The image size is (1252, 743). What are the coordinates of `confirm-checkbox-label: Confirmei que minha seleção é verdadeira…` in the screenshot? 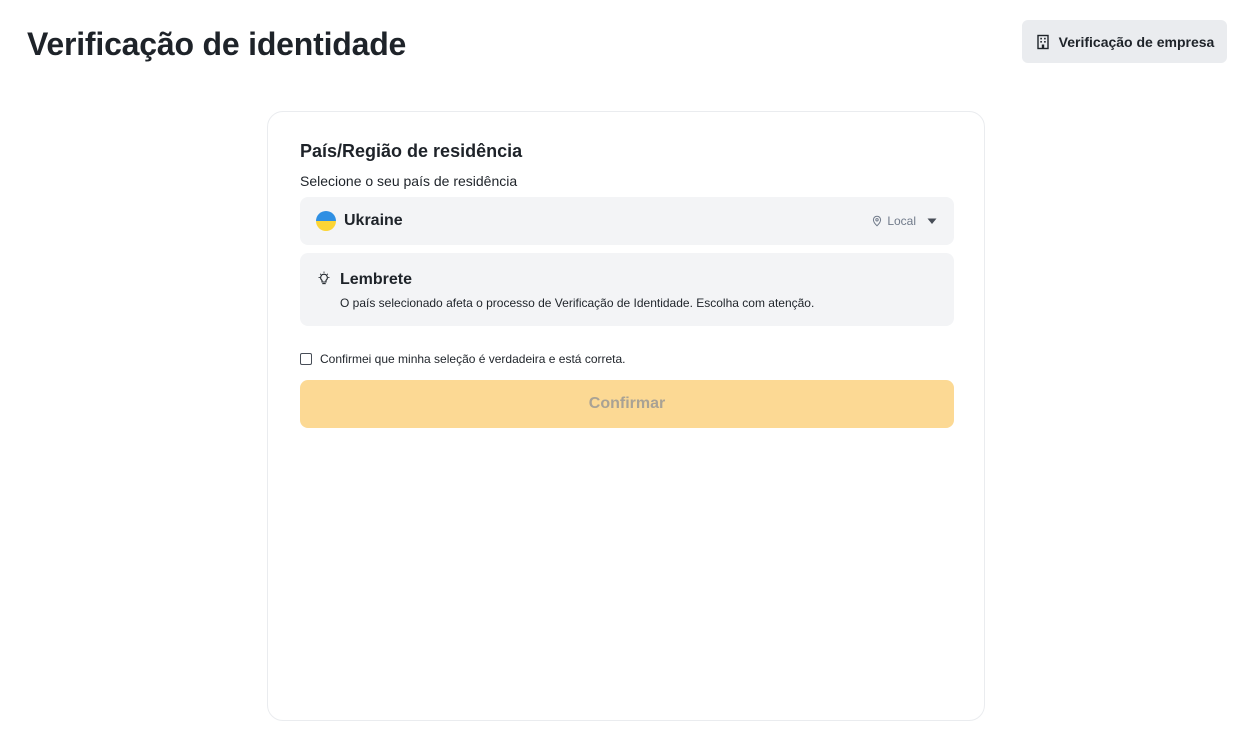 It's located at (473, 359).